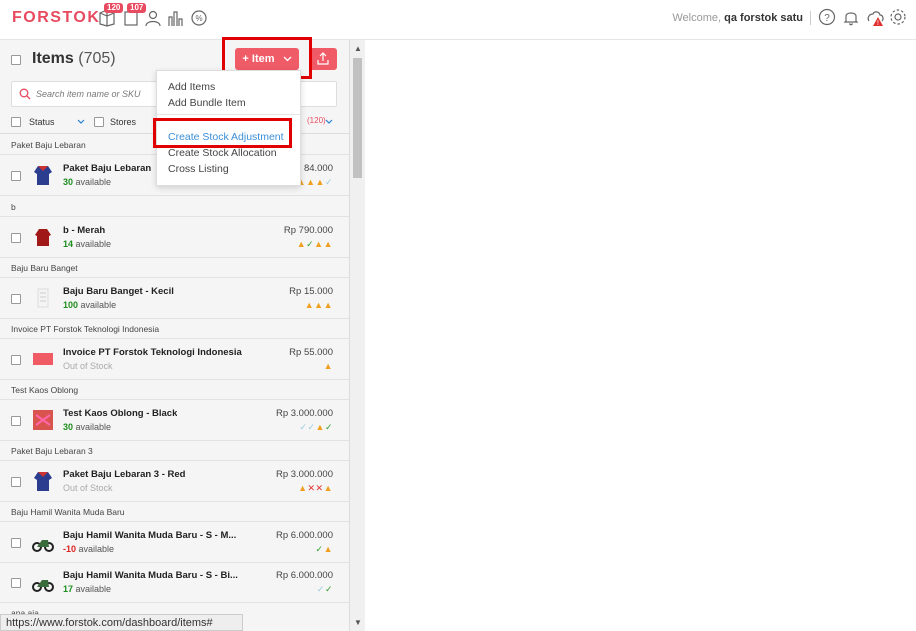 The width and height of the screenshot is (916, 631). What do you see at coordinates (120, 413) in the screenshot?
I see `product-name: Test Kaos Oblong - Black` at bounding box center [120, 413].